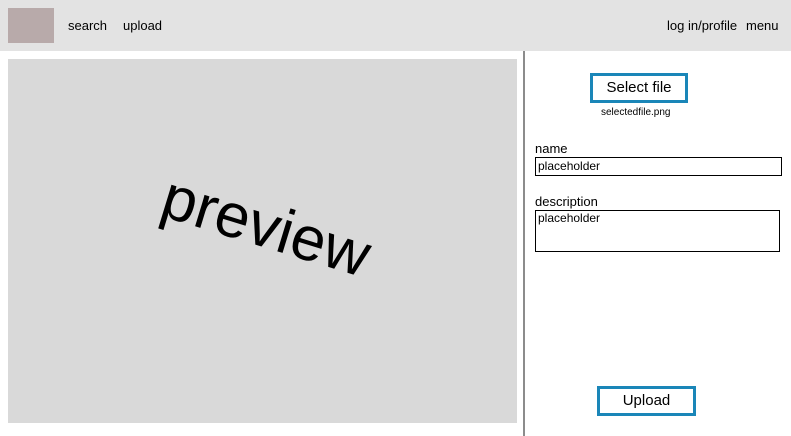  Describe the element at coordinates (702, 26) in the screenshot. I see `nav-login-profile-link: log in/profile` at that location.